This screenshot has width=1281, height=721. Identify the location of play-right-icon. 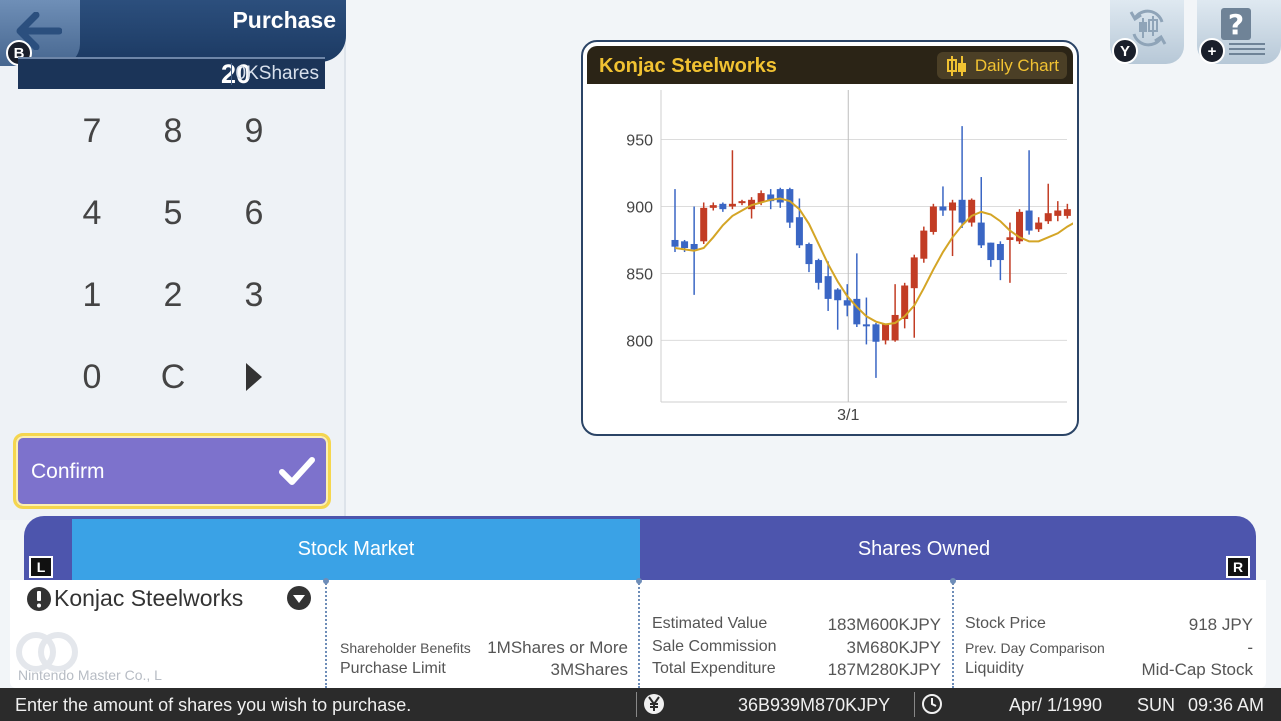
(254, 377).